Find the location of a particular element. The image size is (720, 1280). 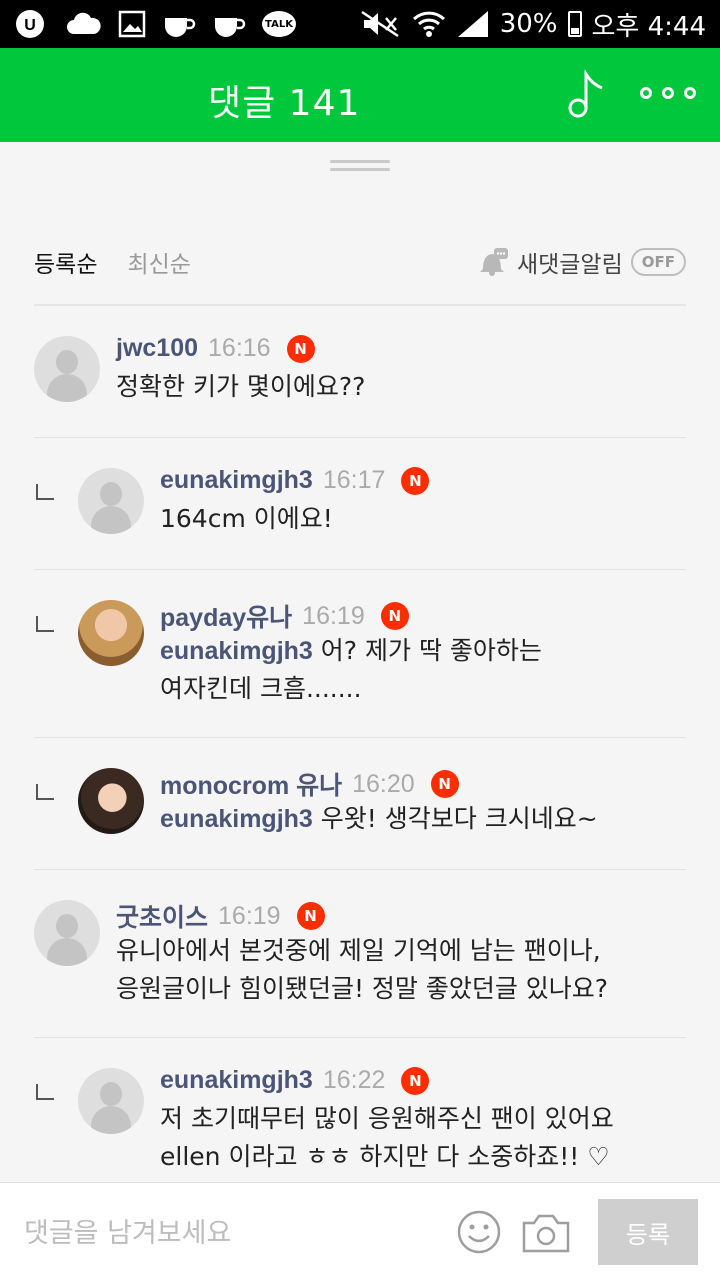

signal-icon is located at coordinates (473, 24).